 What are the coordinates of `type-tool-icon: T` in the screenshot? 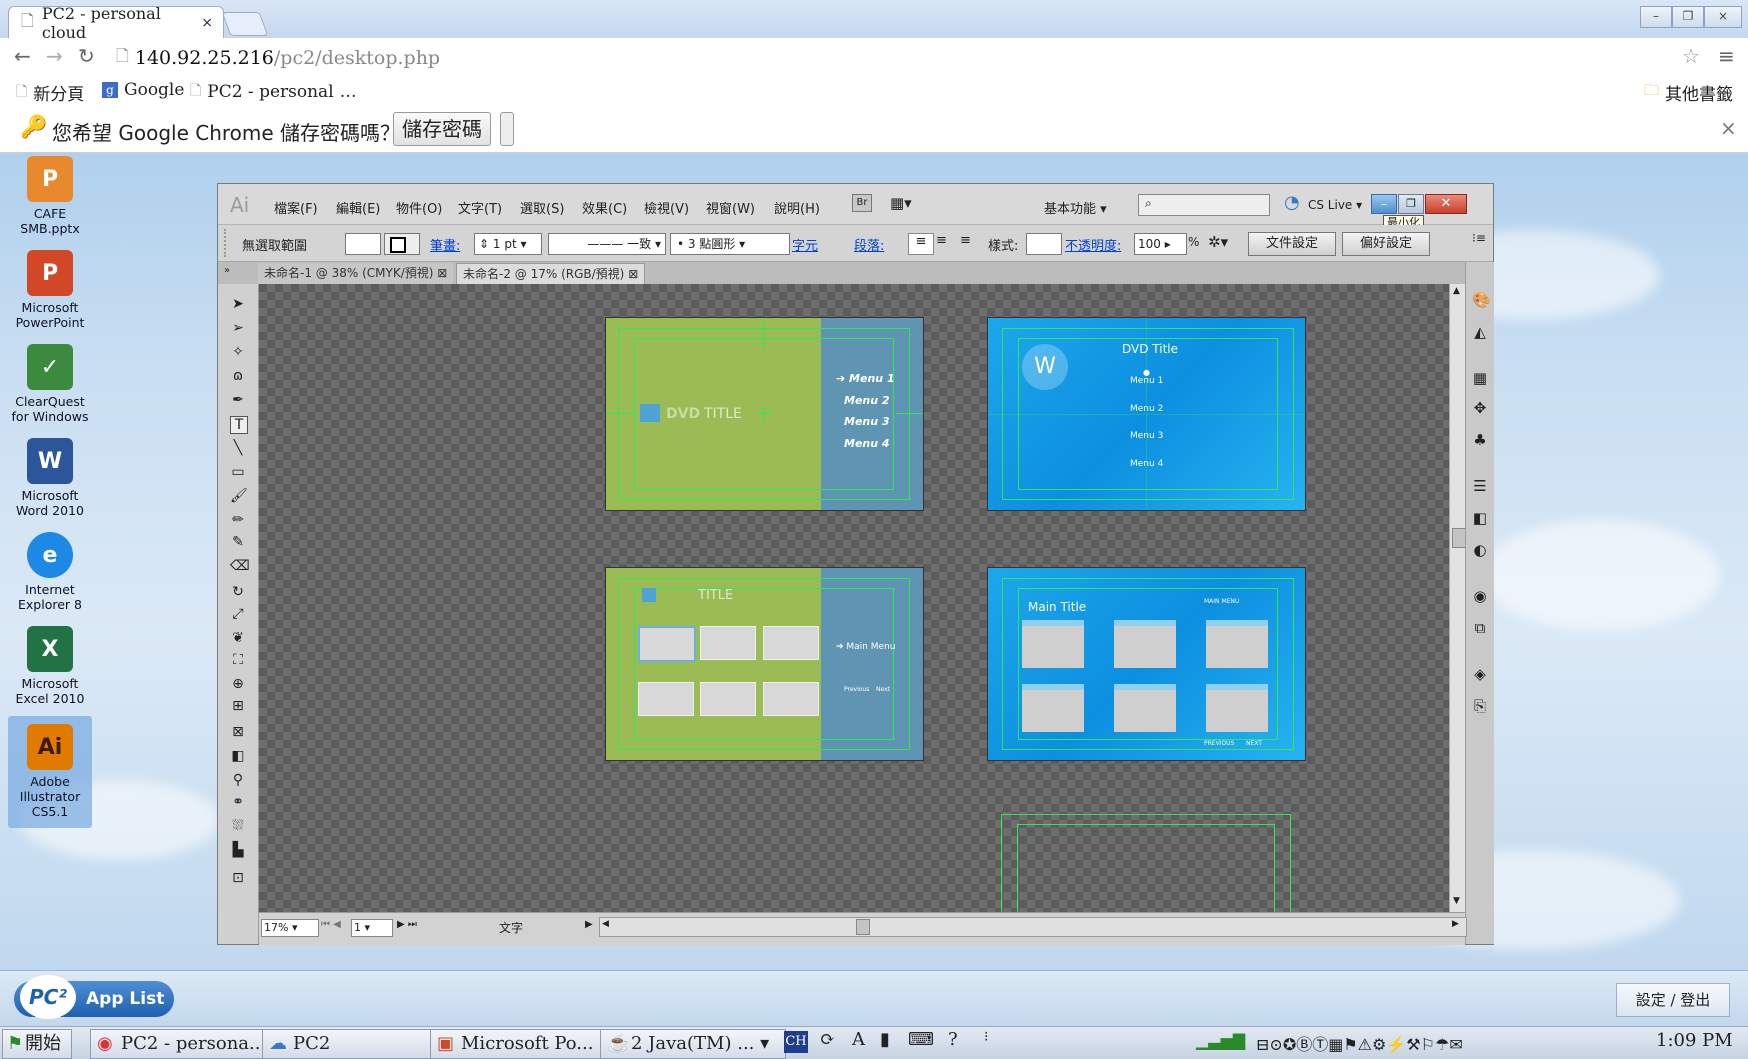 It's located at (239, 425).